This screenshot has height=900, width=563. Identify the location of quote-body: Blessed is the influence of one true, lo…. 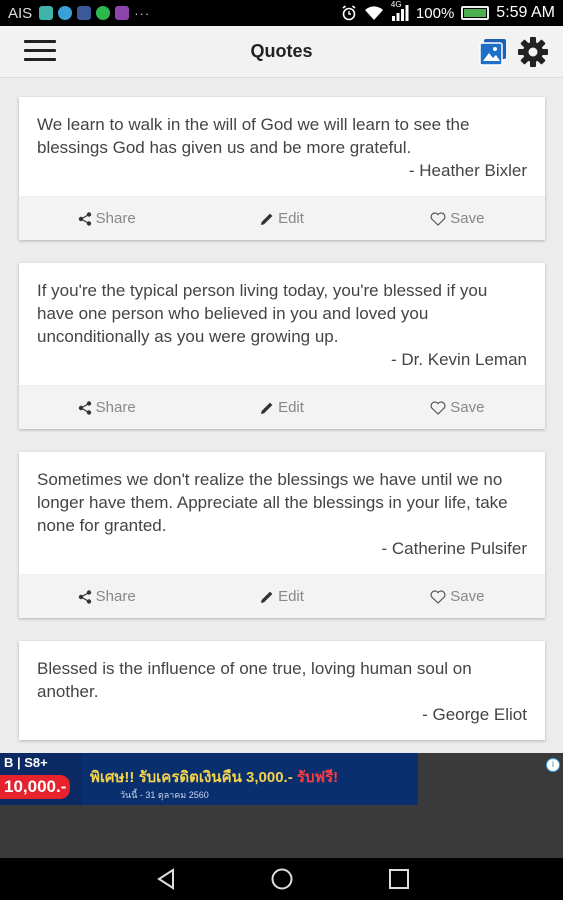
(282, 690).